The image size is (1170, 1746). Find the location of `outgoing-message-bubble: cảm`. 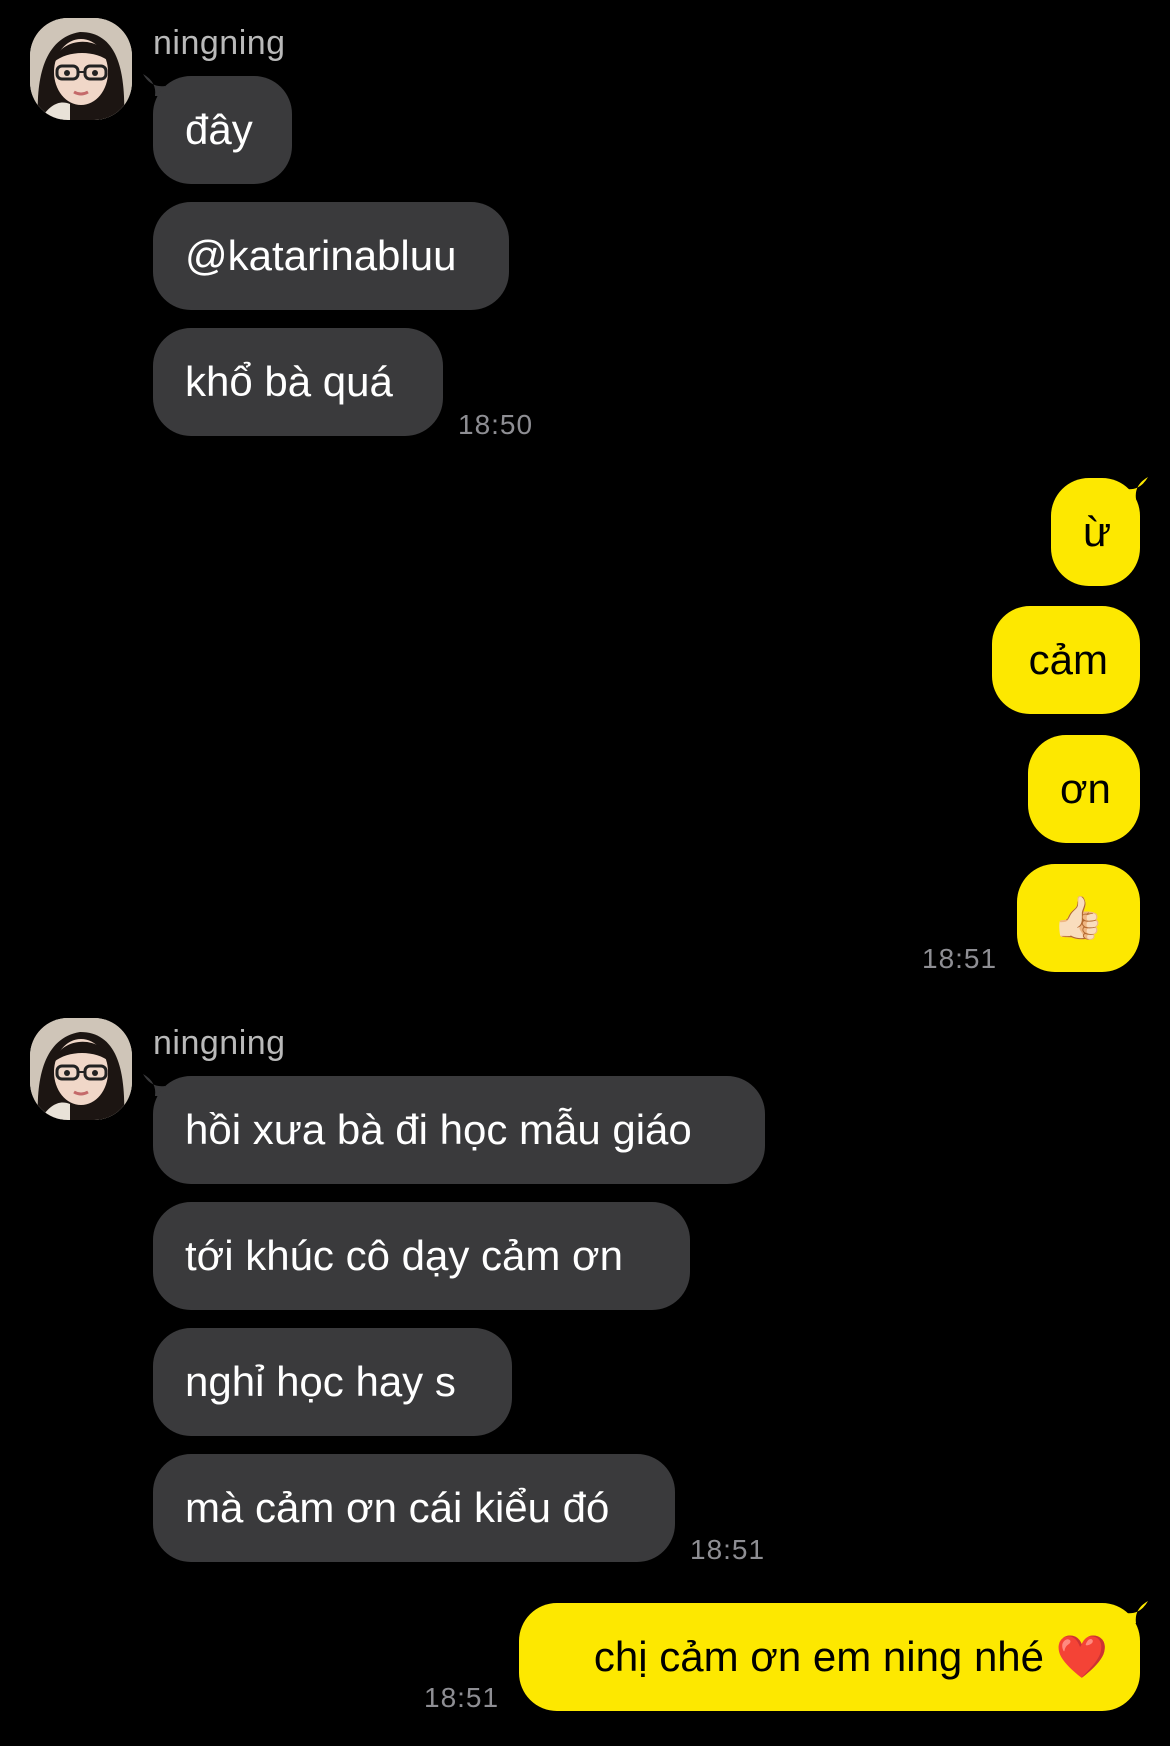

outgoing-message-bubble: cảm is located at coordinates (1066, 660).